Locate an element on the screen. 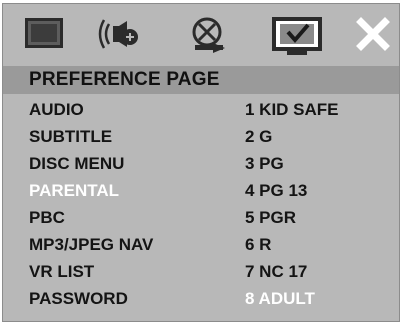 This screenshot has width=403, height=325. menu-row-parental: PARENTAL 4 PG 13 is located at coordinates (201, 190).